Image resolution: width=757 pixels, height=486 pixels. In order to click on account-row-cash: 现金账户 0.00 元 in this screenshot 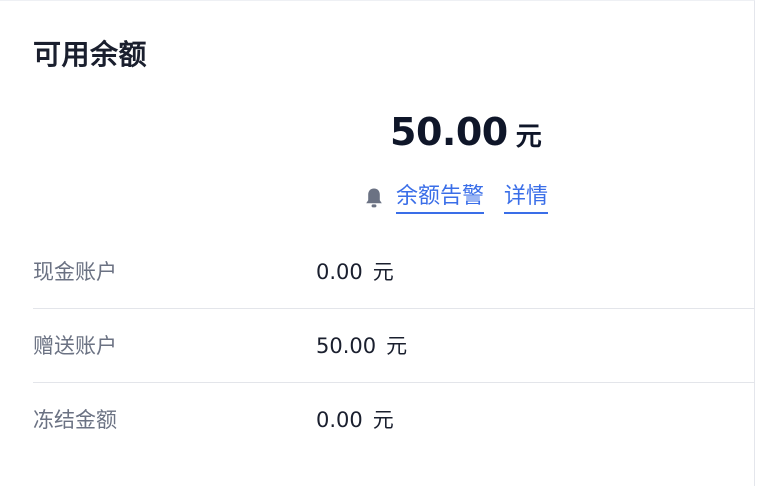, I will do `click(394, 271)`.